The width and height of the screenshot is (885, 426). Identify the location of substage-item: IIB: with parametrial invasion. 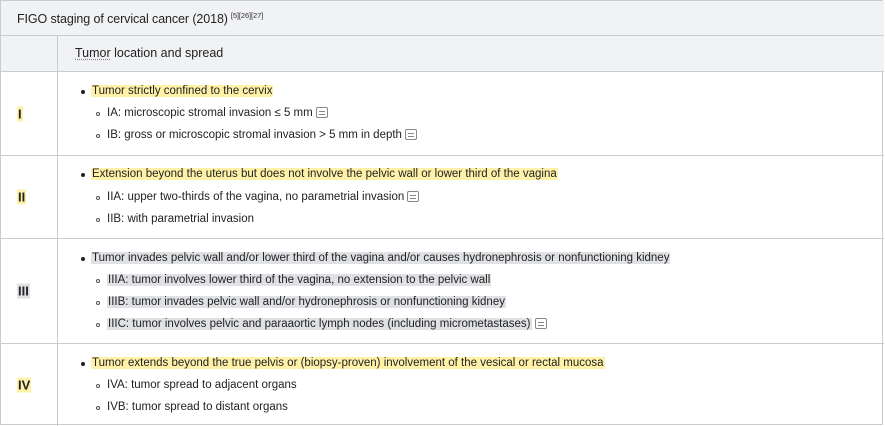
(181, 219).